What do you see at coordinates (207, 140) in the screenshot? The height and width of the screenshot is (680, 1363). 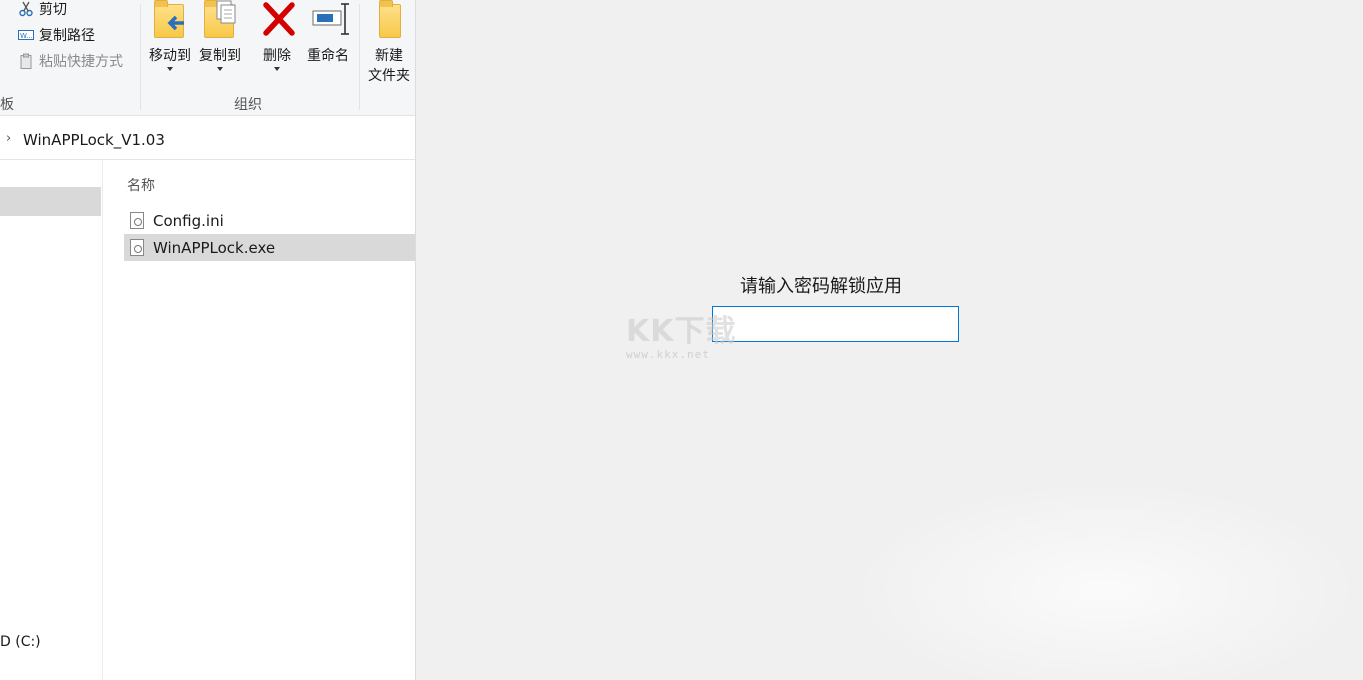 I see `address-bar: › WinAPPLock_V1.03` at bounding box center [207, 140].